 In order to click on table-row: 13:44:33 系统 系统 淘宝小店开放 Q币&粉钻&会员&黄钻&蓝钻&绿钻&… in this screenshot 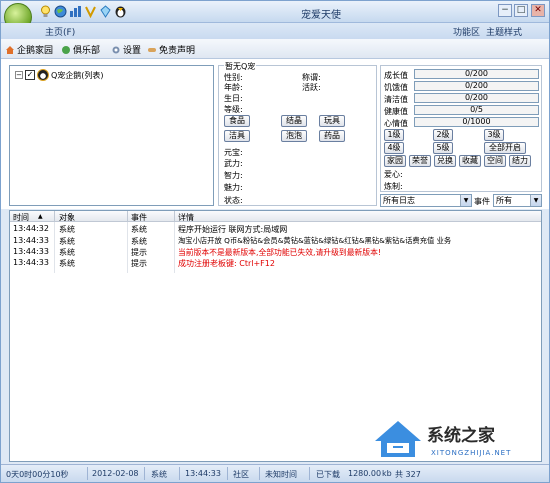, I will do `click(275, 241)`.